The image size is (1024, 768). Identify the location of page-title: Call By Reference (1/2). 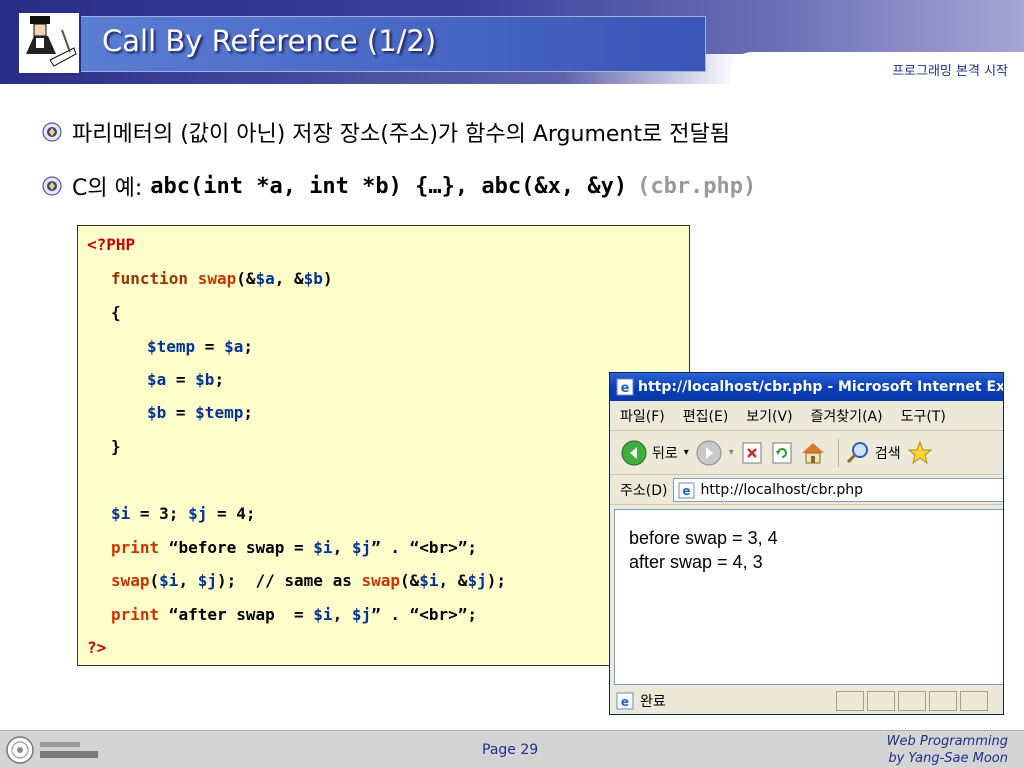
(269, 41).